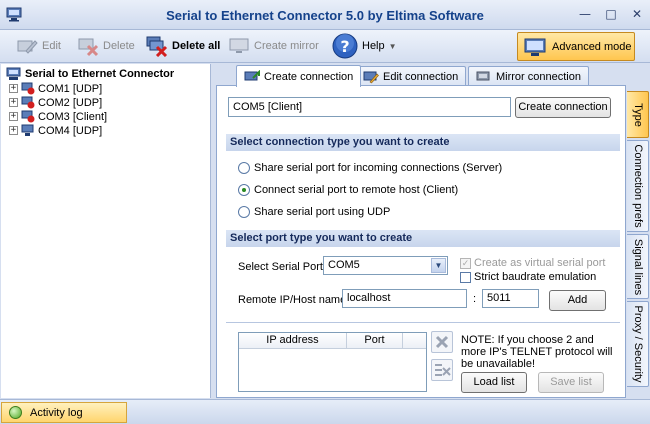 The width and height of the screenshot is (650, 424). What do you see at coordinates (58, 116) in the screenshot?
I see `tree-item-com3: + COM3 [Client]` at bounding box center [58, 116].